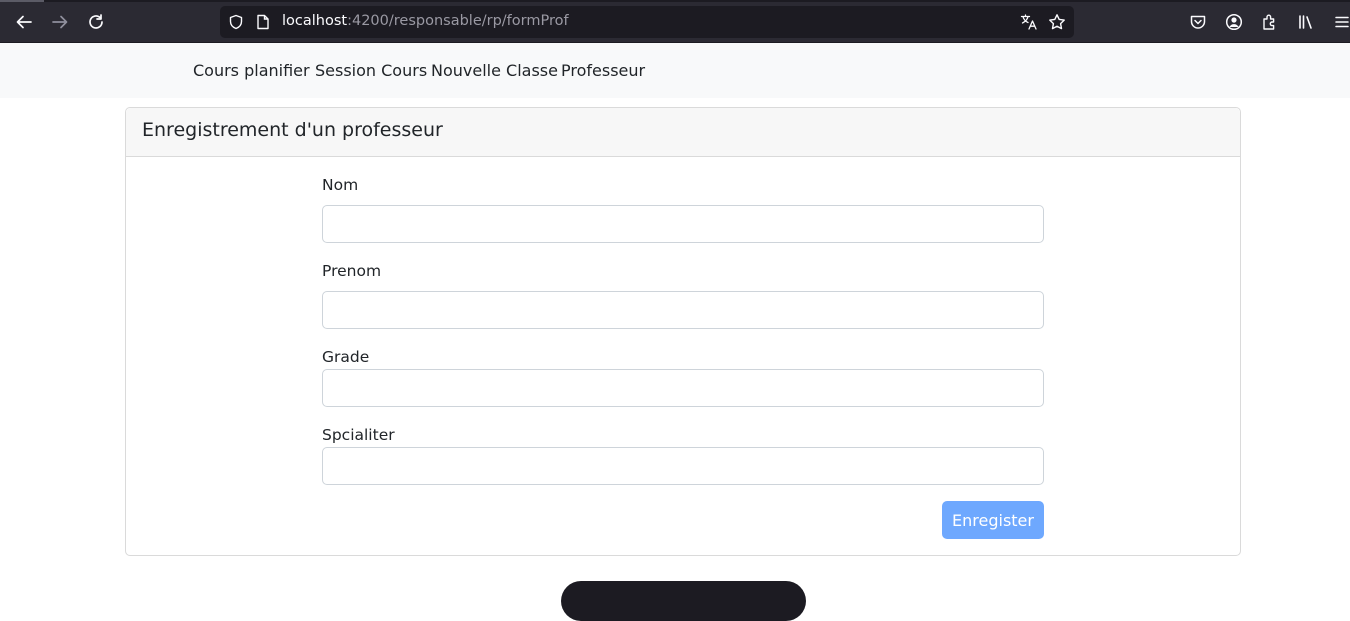  Describe the element at coordinates (683, 388) in the screenshot. I see `grade-input` at that location.